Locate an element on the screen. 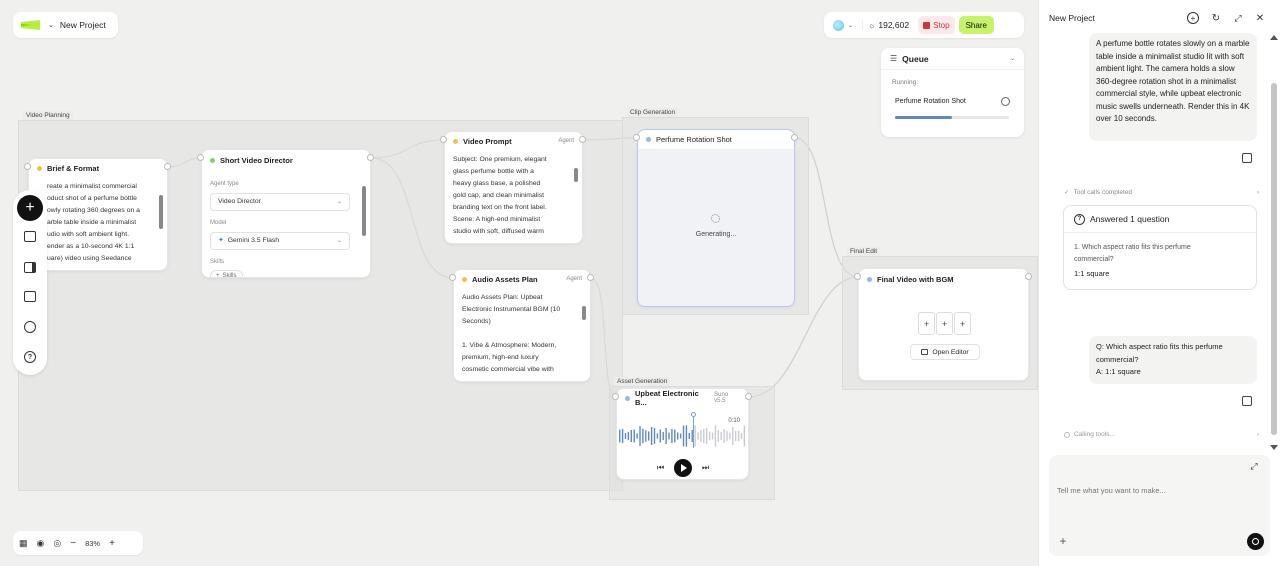 The width and height of the screenshot is (1280, 566). zoom-in-button: + is located at coordinates (112, 543).